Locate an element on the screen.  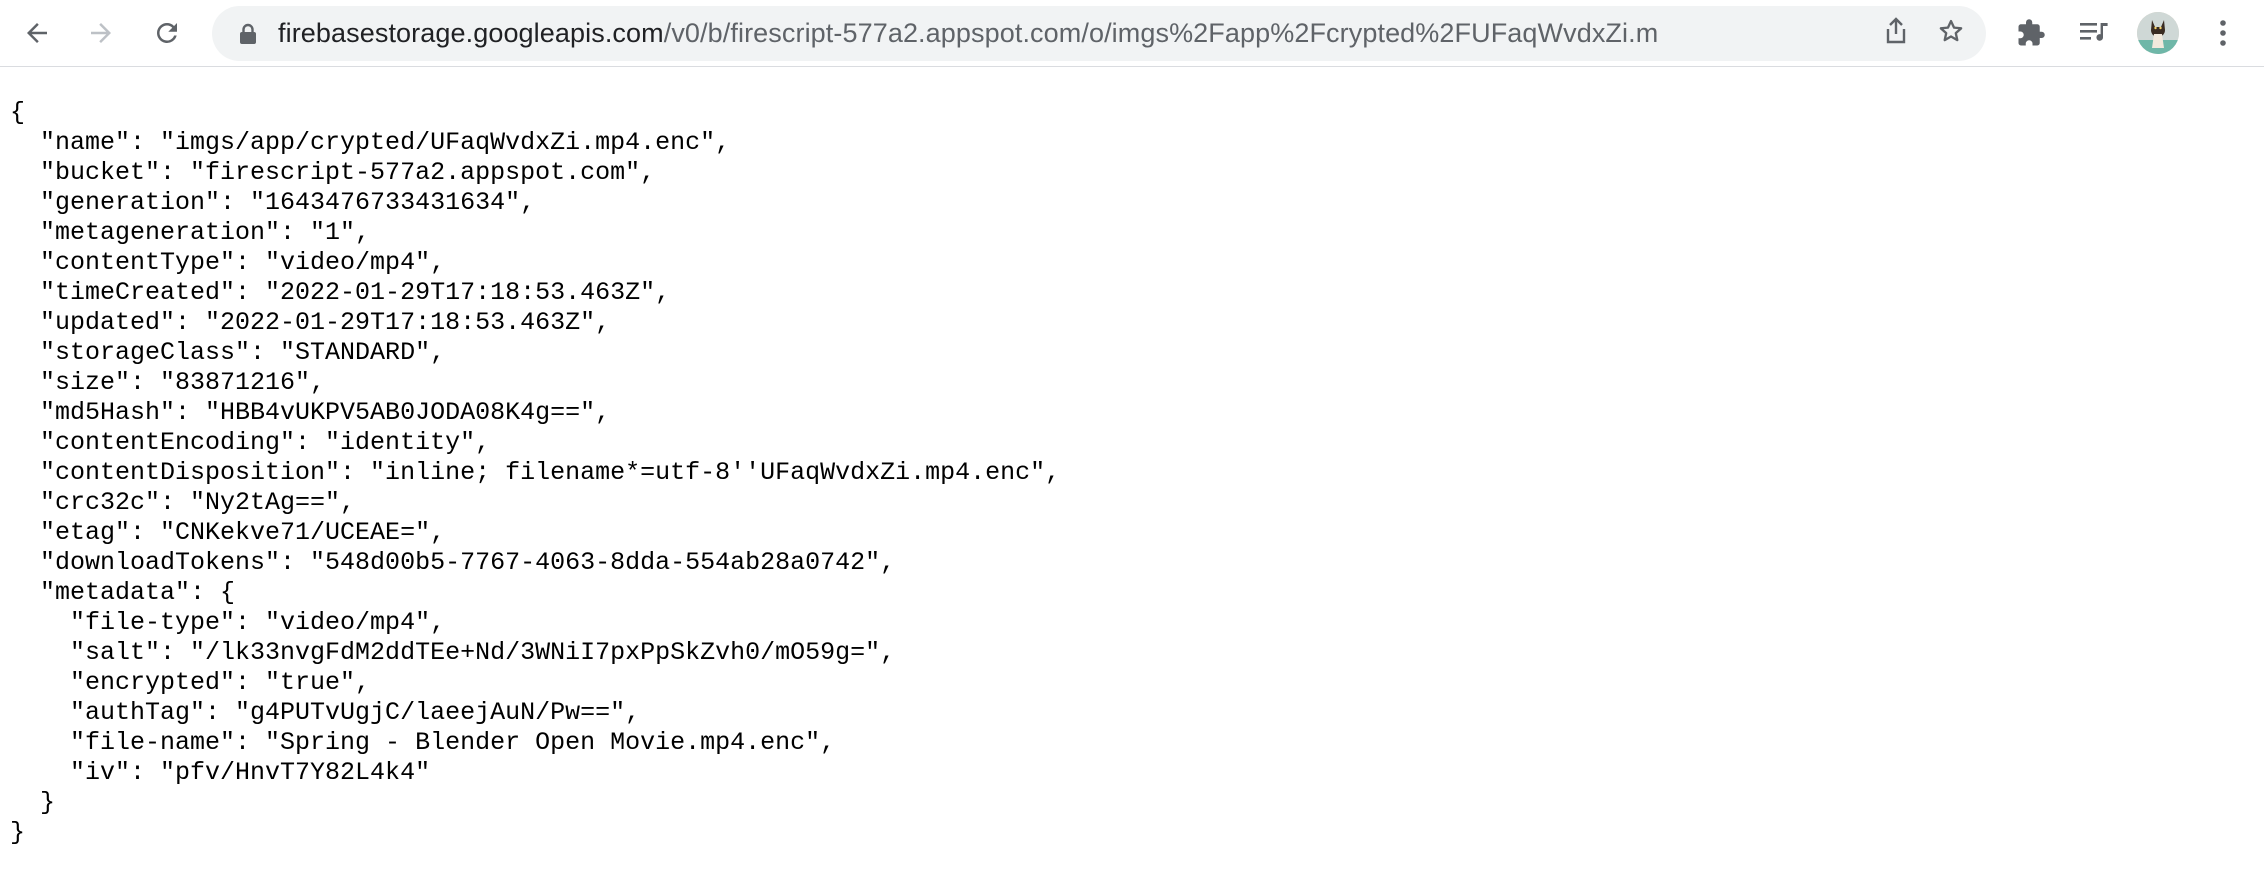
json-line: "crc32c": "Ny2tAg==", is located at coordinates (183, 502).